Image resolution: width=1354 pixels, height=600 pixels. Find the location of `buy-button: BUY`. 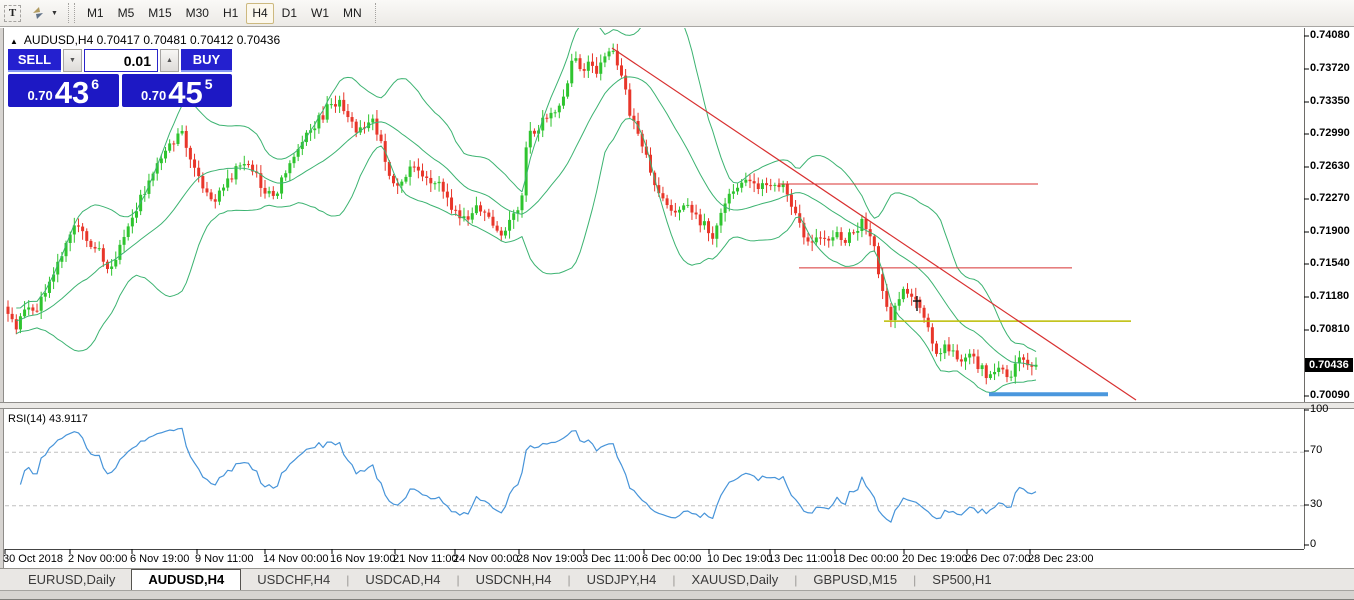

buy-button: BUY is located at coordinates (206, 60).